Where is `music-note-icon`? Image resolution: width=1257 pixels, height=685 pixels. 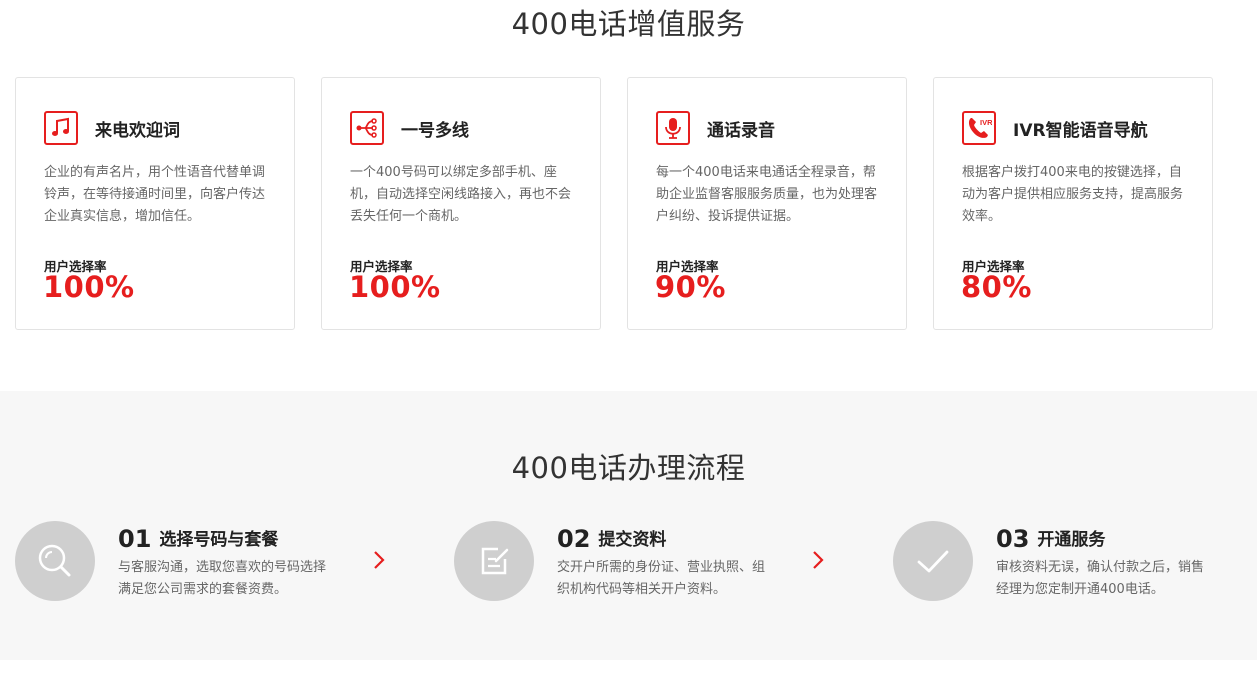 music-note-icon is located at coordinates (61, 128).